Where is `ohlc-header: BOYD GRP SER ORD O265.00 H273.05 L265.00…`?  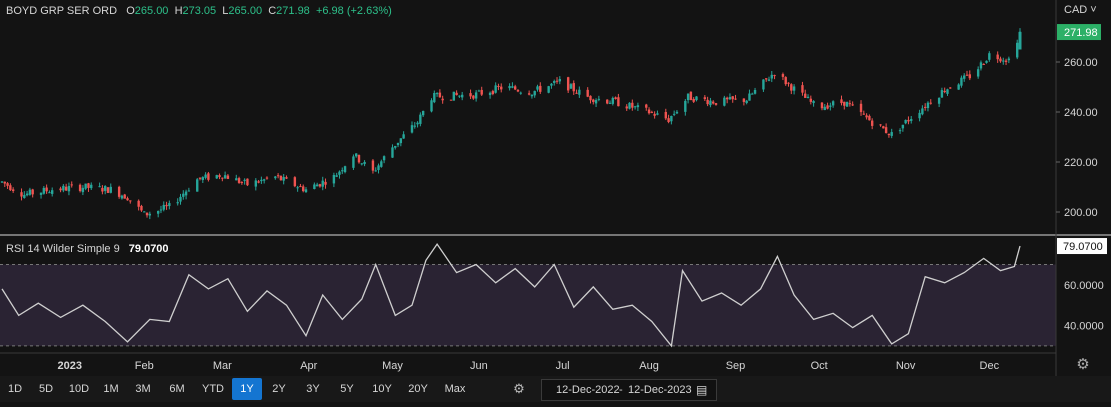
ohlc-header: BOYD GRP SER ORD O265.00 H273.05 L265.00… is located at coordinates (199, 11).